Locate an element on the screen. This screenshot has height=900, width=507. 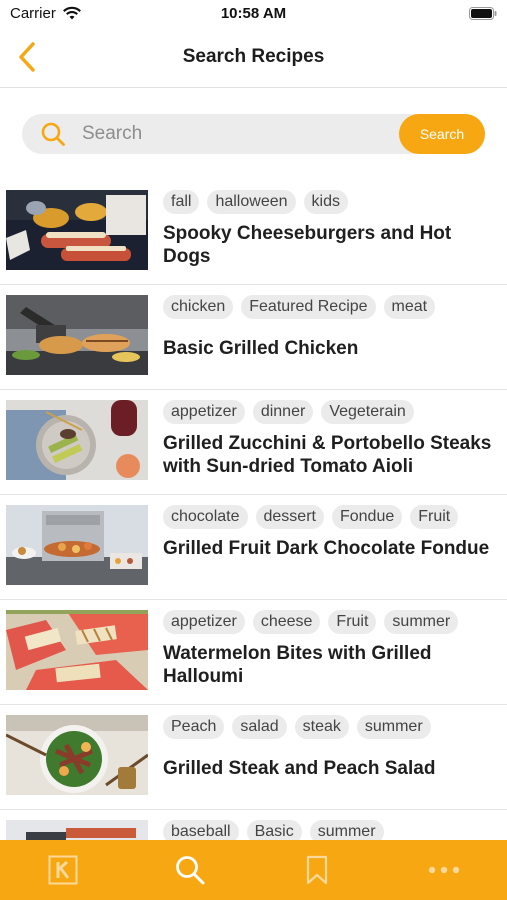
tag-list: chicken Featured Recipe meat is located at coordinates (299, 307).